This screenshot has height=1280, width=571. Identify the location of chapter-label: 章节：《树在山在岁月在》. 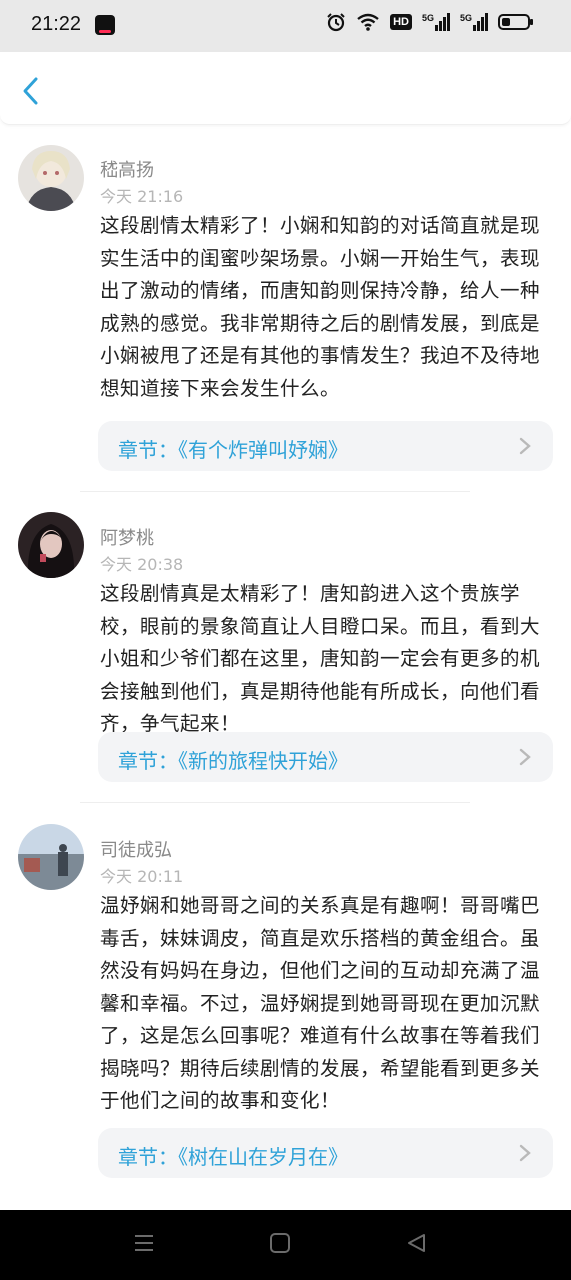
(233, 1157).